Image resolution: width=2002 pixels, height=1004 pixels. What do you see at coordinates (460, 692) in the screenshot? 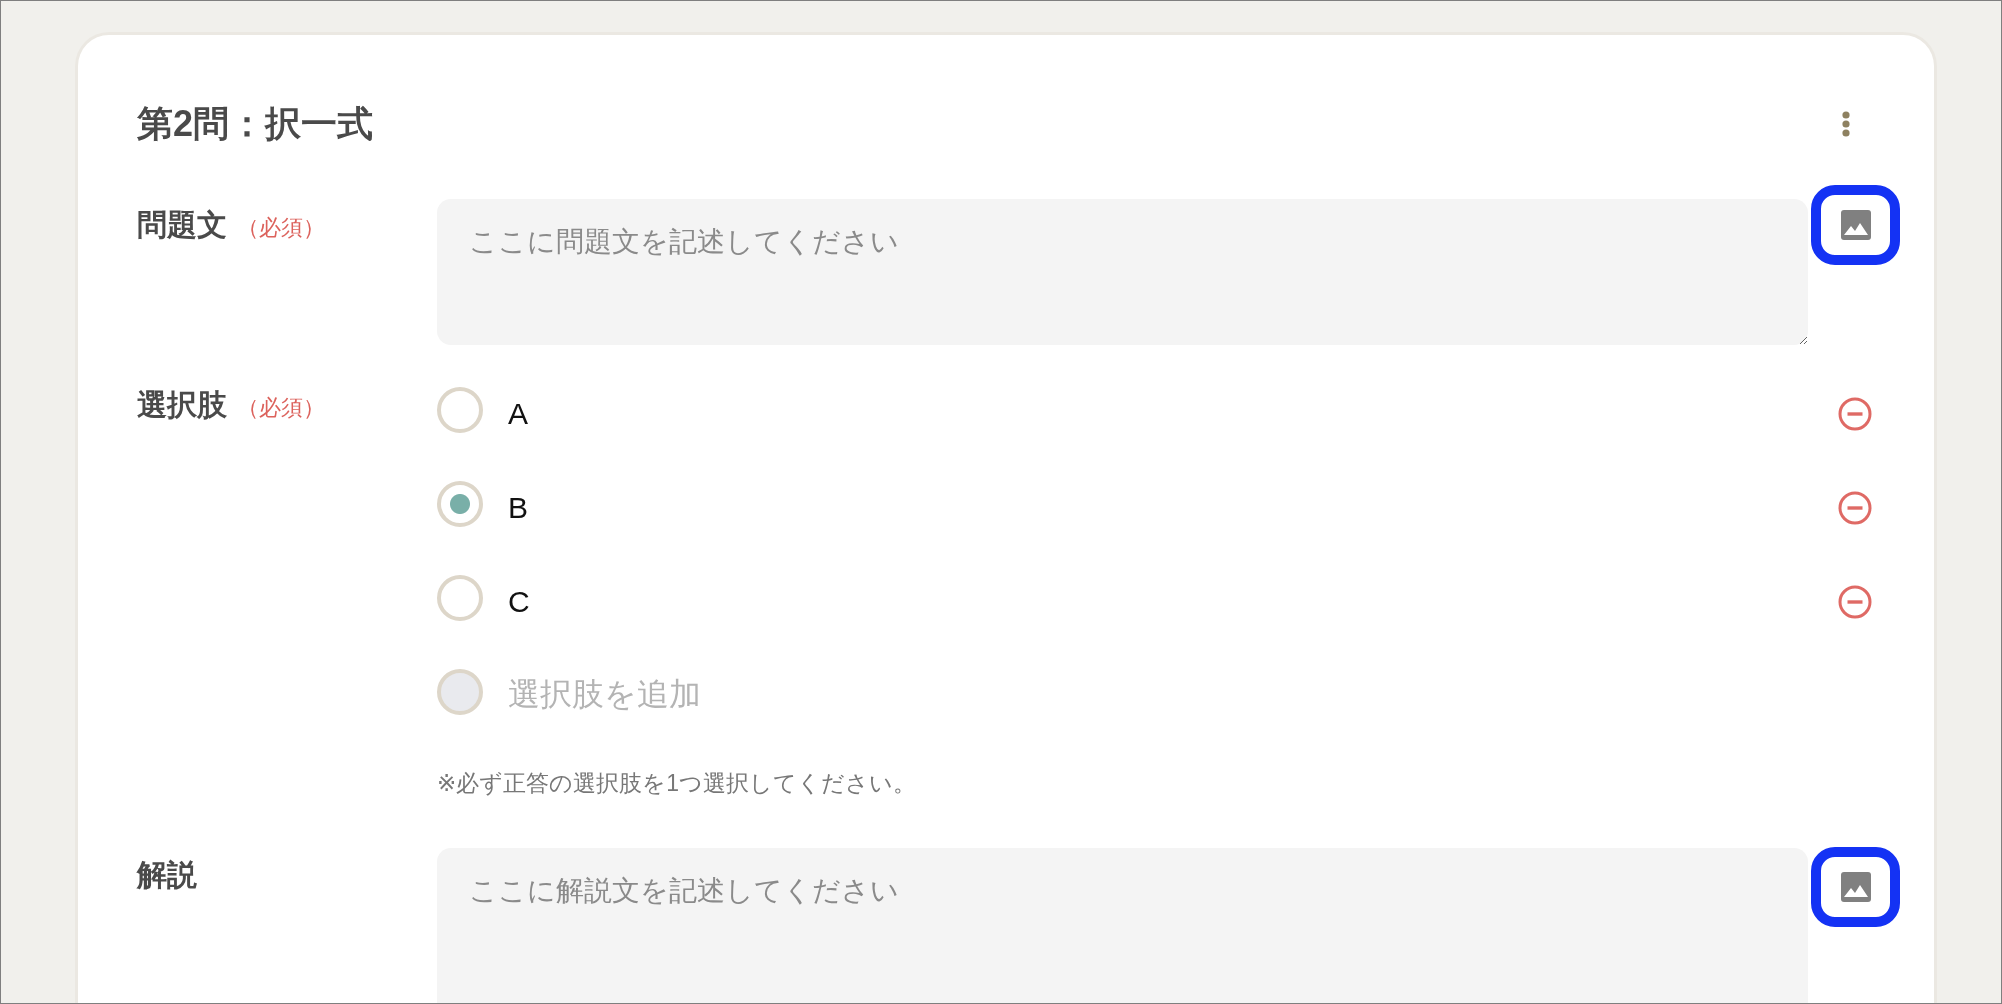
I see `empty-circle-icon` at bounding box center [460, 692].